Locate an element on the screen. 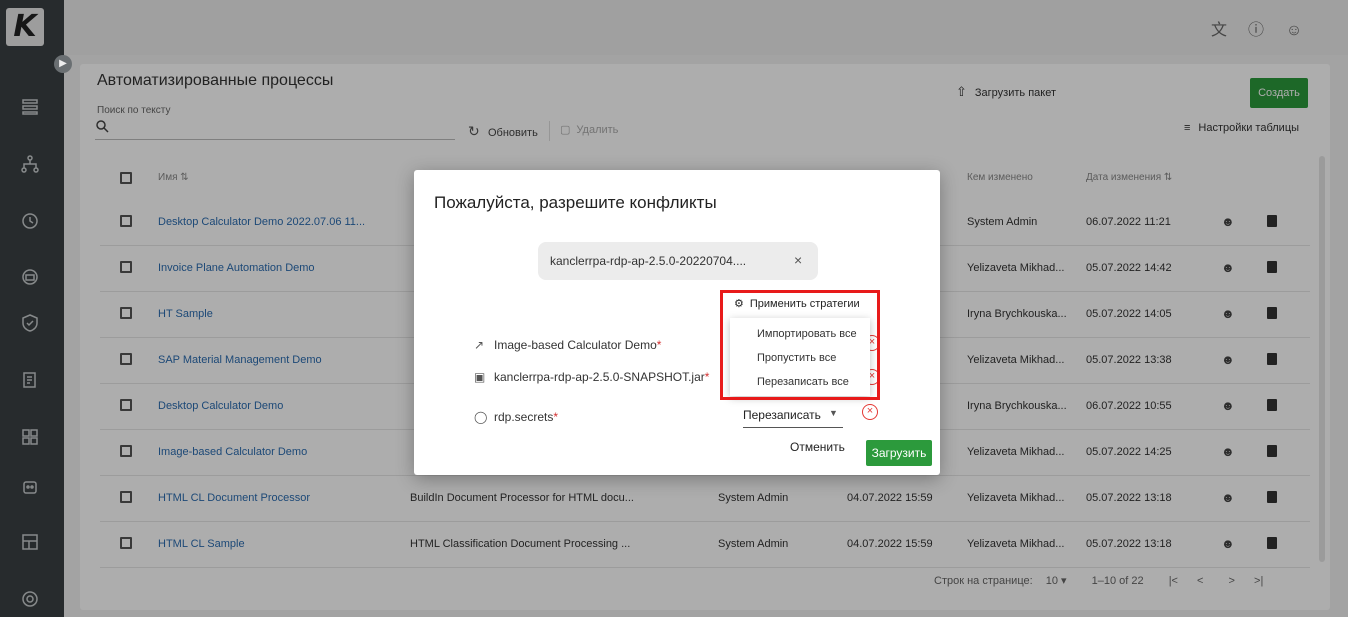  expand-sidebar-button: ▶ is located at coordinates (63, 64).